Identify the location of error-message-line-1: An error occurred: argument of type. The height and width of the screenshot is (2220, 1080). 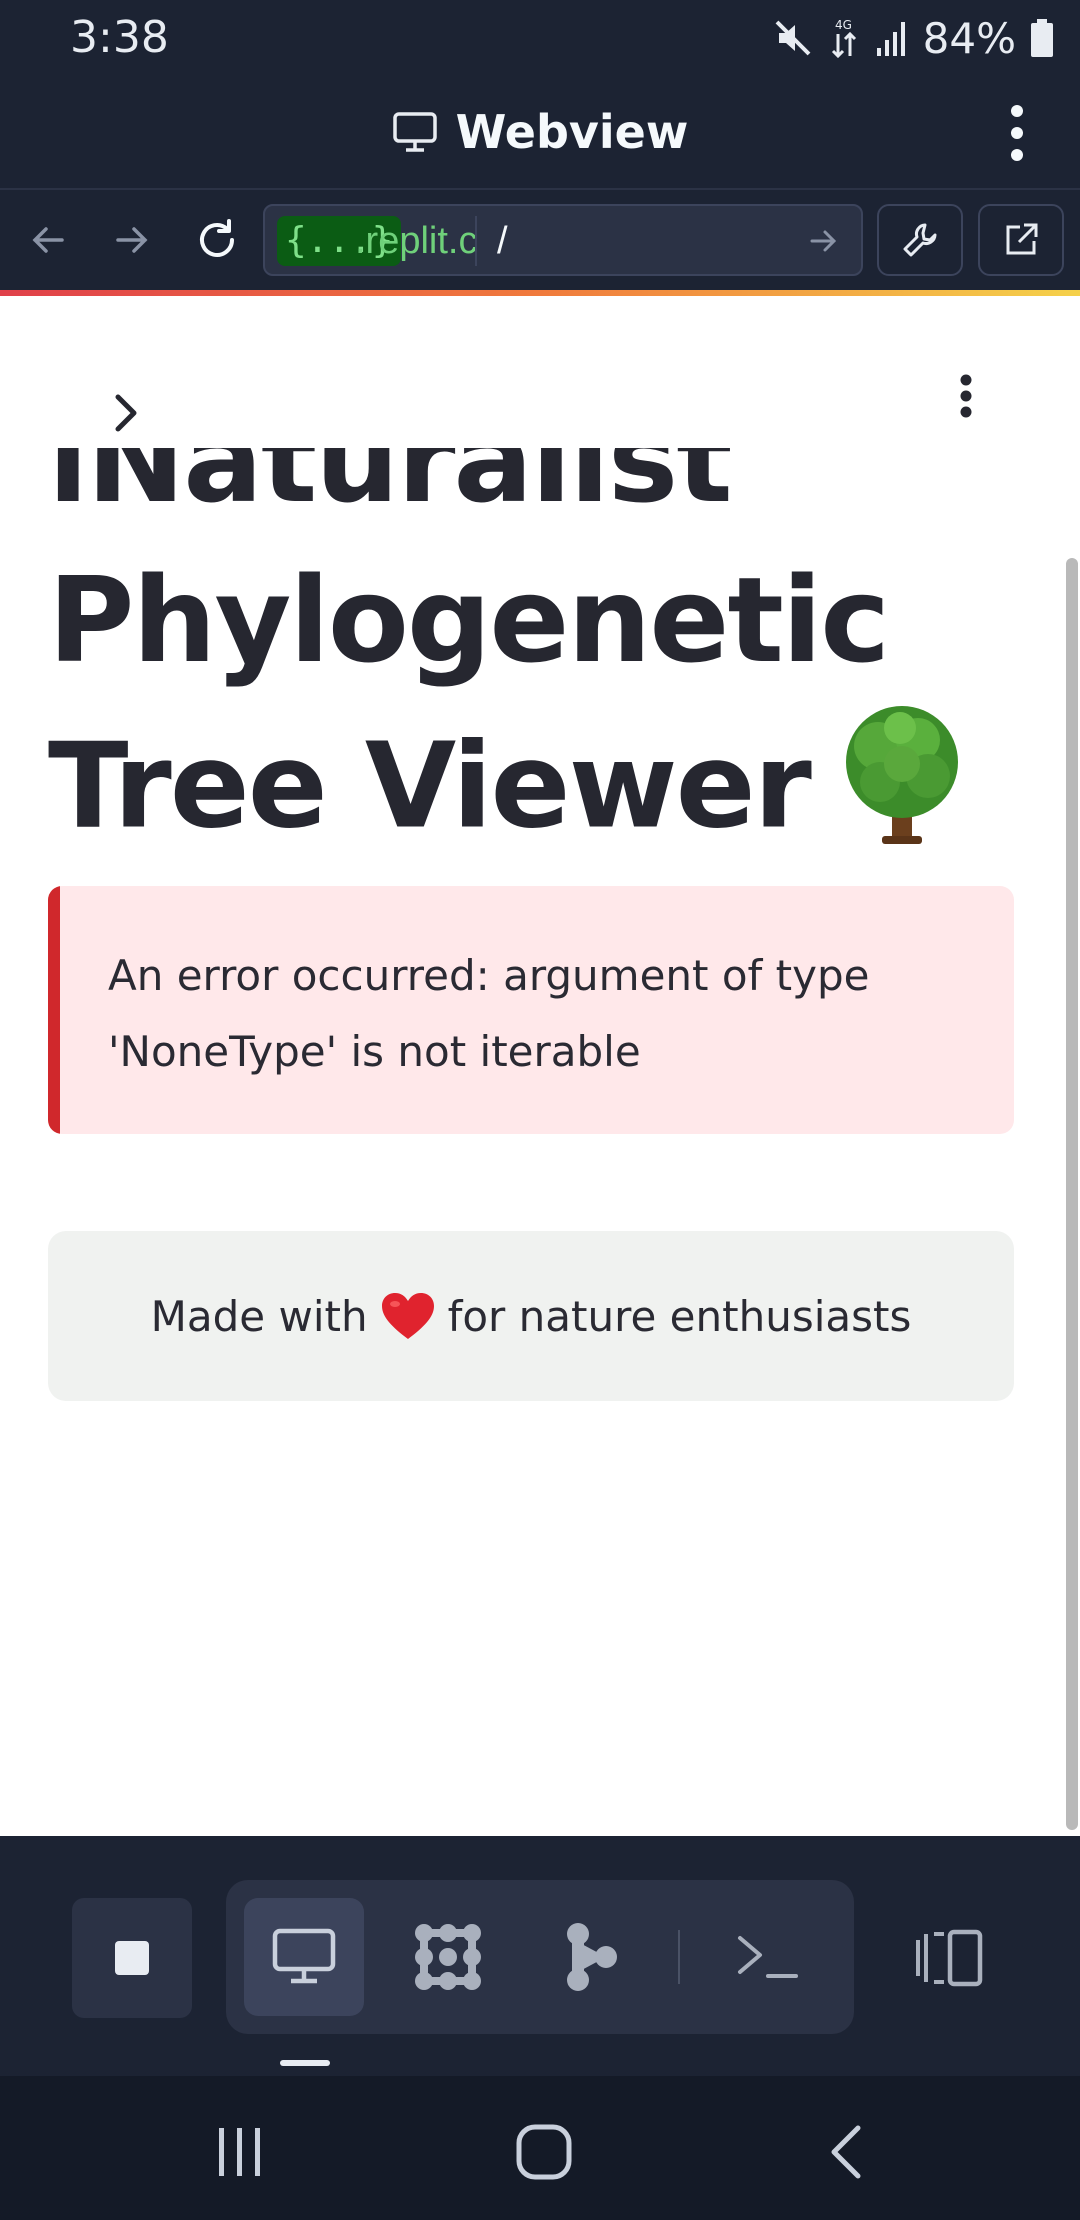
(489, 975).